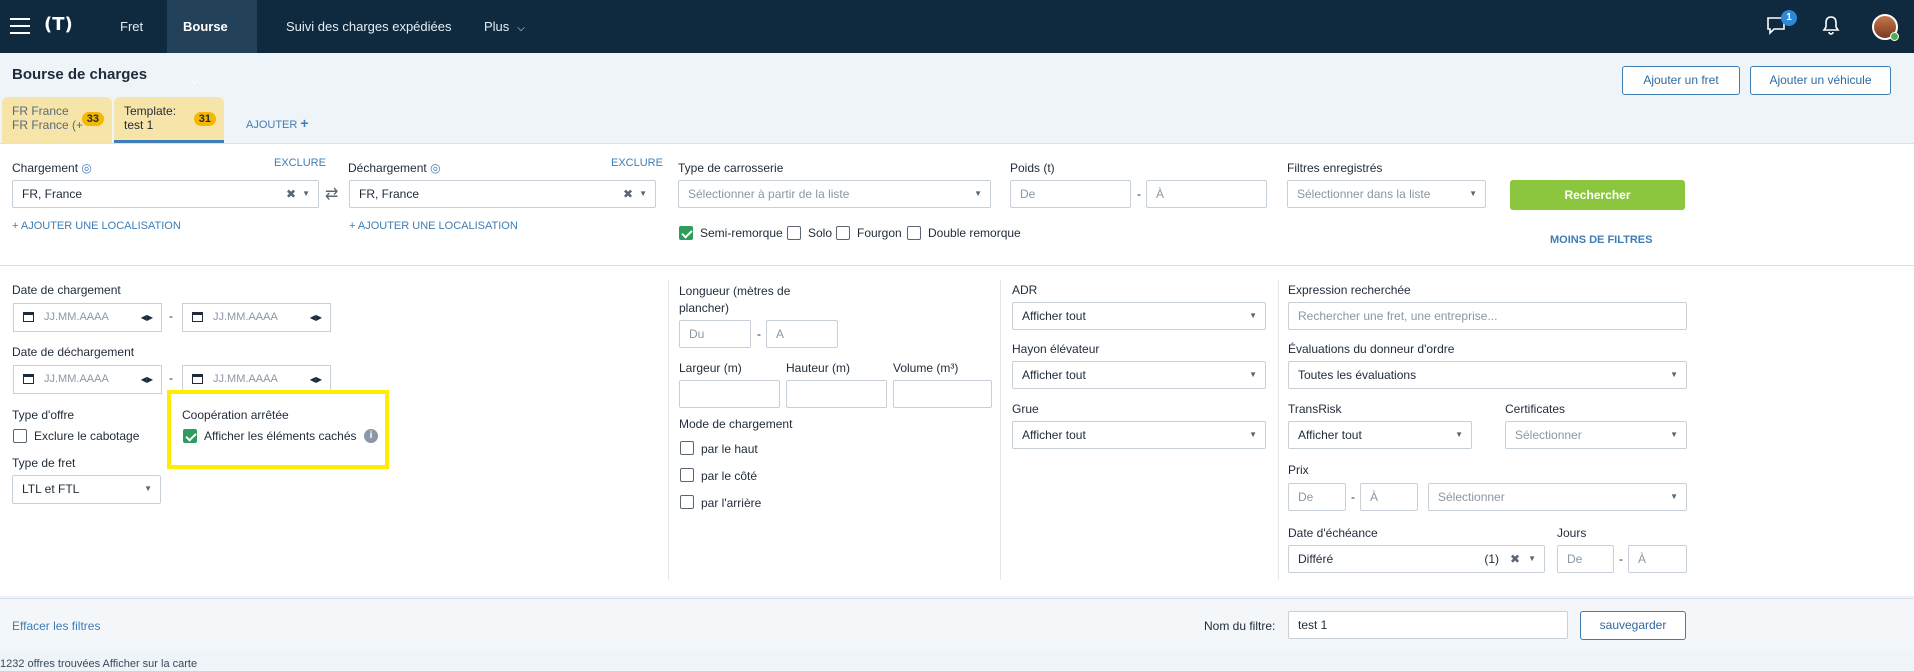  I want to click on show-hidden-label: Afficher les éléments cachés, so click(280, 436).